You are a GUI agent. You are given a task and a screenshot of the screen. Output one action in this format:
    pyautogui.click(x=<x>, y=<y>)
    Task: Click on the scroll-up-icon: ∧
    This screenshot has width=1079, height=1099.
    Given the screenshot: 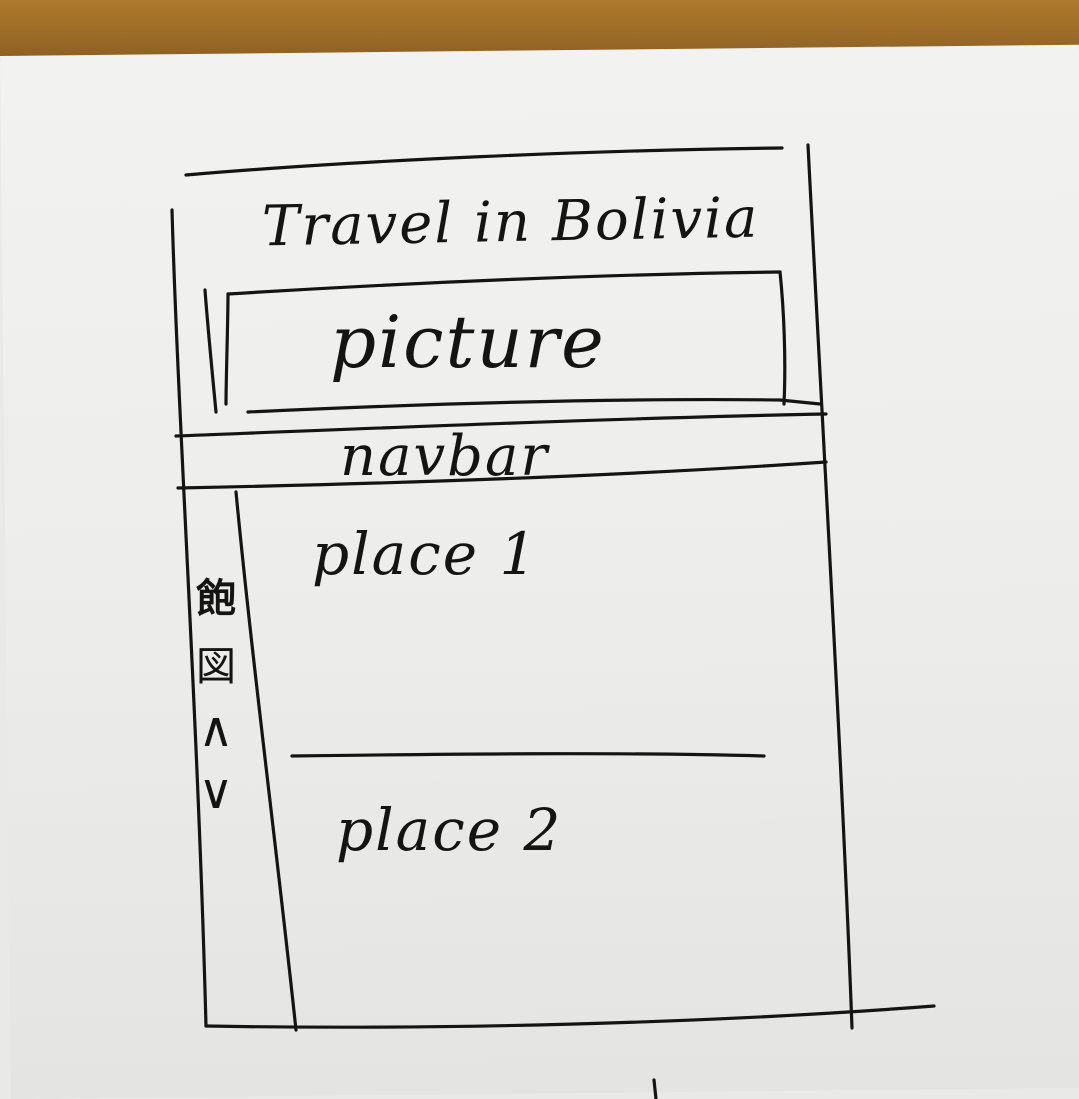 What is the action you would take?
    pyautogui.click(x=216, y=730)
    